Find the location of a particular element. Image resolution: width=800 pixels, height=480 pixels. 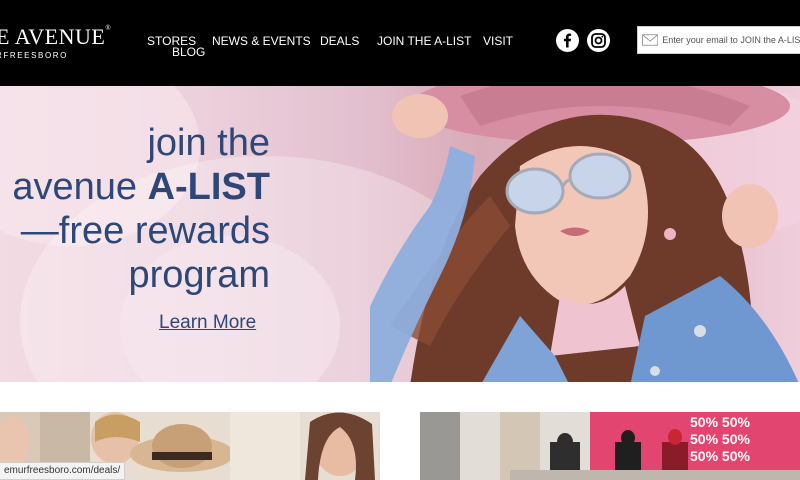

learn-more-link: Learn More is located at coordinates (207, 323).